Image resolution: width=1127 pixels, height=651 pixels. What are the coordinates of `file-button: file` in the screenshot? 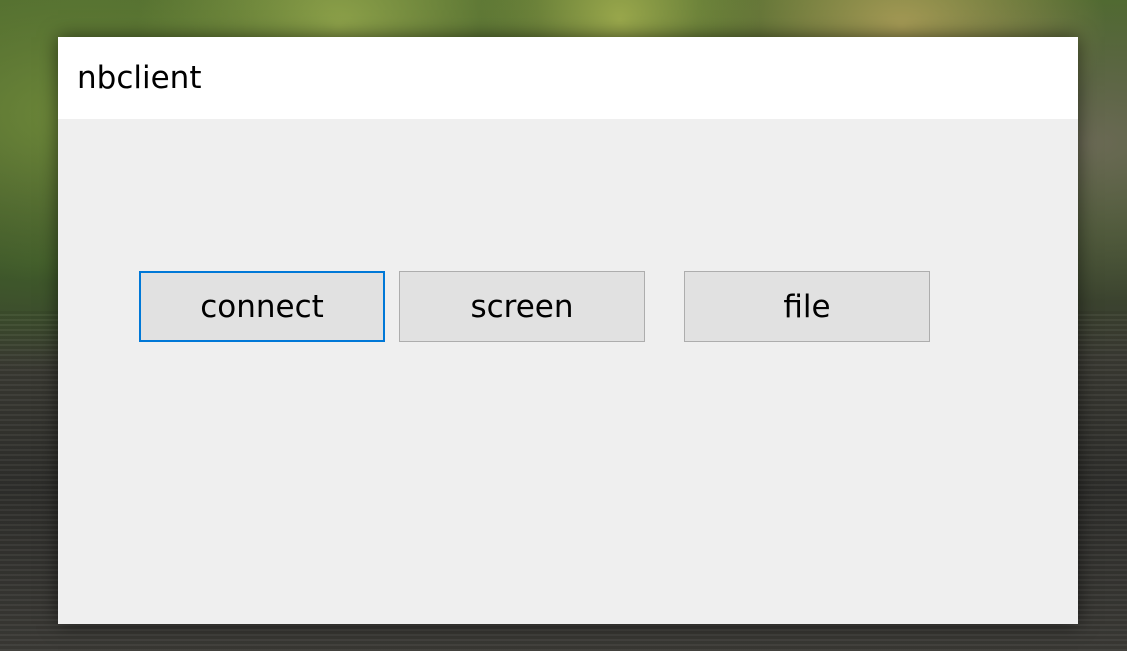 It's located at (807, 306).